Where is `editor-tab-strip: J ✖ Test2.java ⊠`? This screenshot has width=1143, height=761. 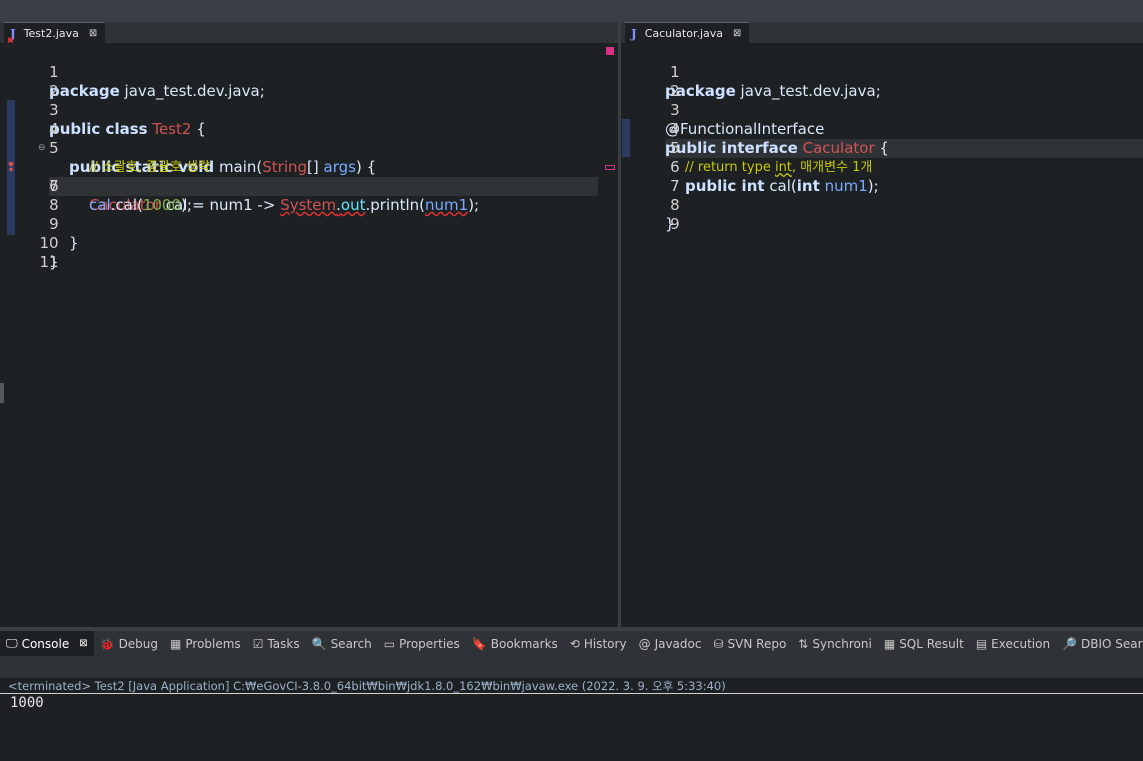
editor-tab-strip: J ✖ Test2.java ⊠ is located at coordinates (309, 33).